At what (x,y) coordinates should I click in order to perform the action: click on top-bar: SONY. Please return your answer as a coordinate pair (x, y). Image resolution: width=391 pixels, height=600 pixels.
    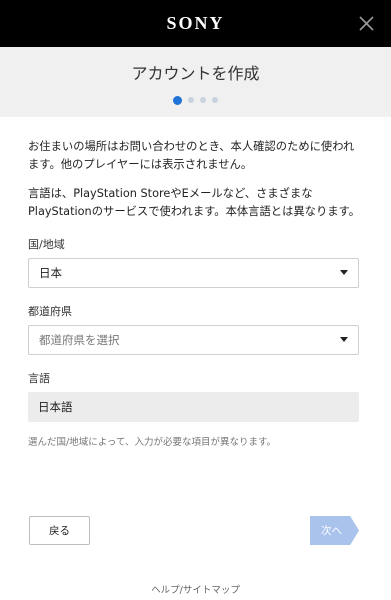
    Looking at the image, I should click on (195, 23).